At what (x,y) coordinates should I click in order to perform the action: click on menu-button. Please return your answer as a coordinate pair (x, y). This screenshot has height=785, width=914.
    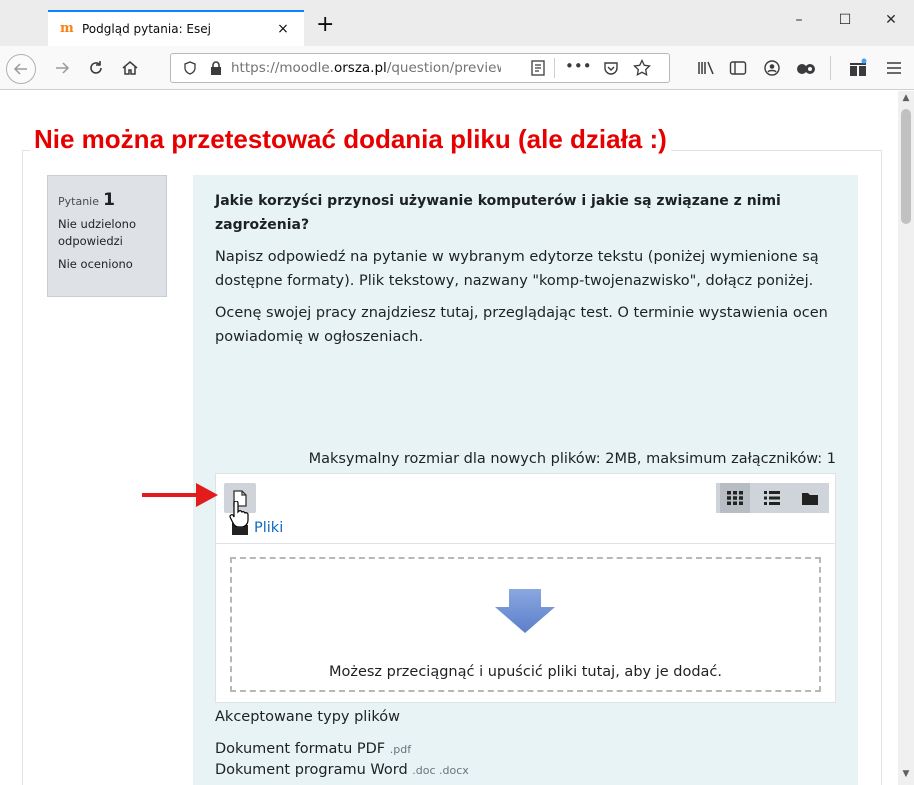
    Looking at the image, I should click on (894, 68).